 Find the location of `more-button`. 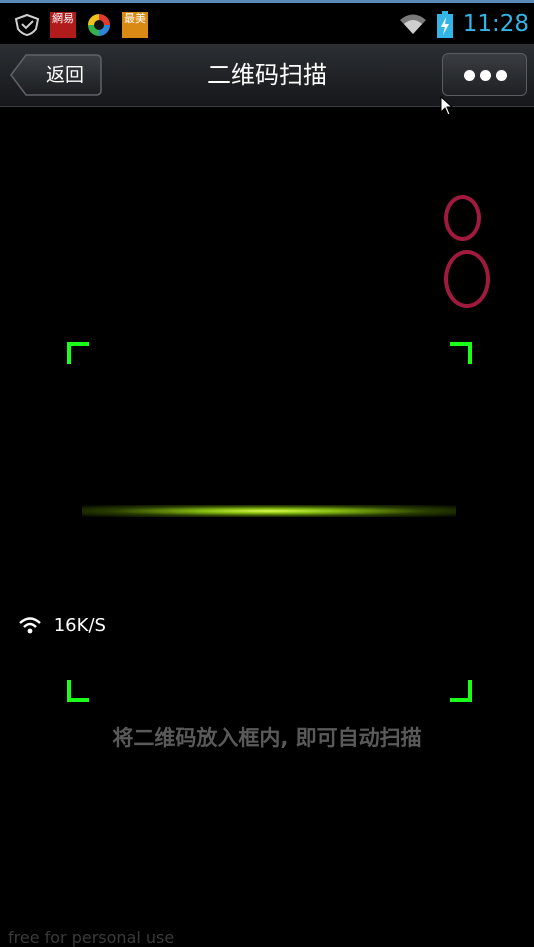

more-button is located at coordinates (484, 74).